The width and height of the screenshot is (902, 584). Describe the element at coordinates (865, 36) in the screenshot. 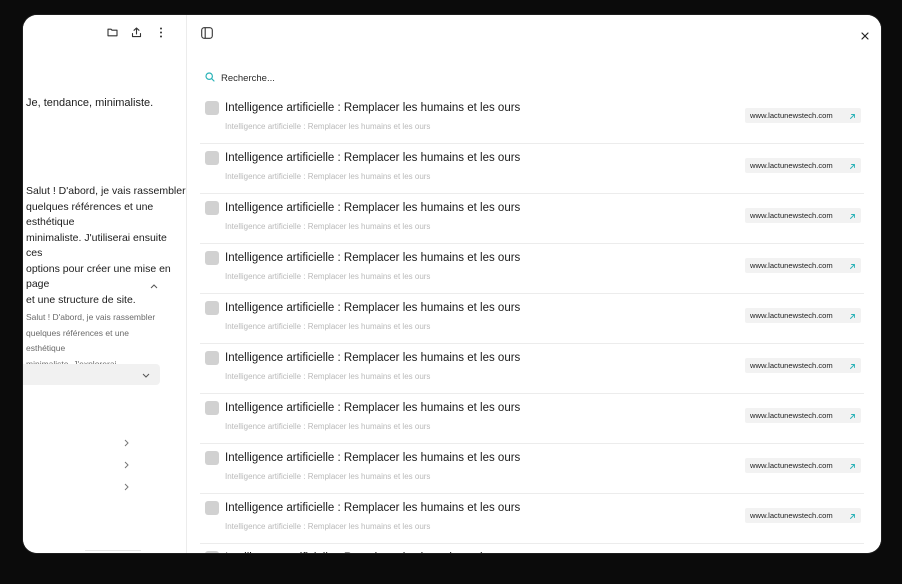

I see `close-icon` at that location.